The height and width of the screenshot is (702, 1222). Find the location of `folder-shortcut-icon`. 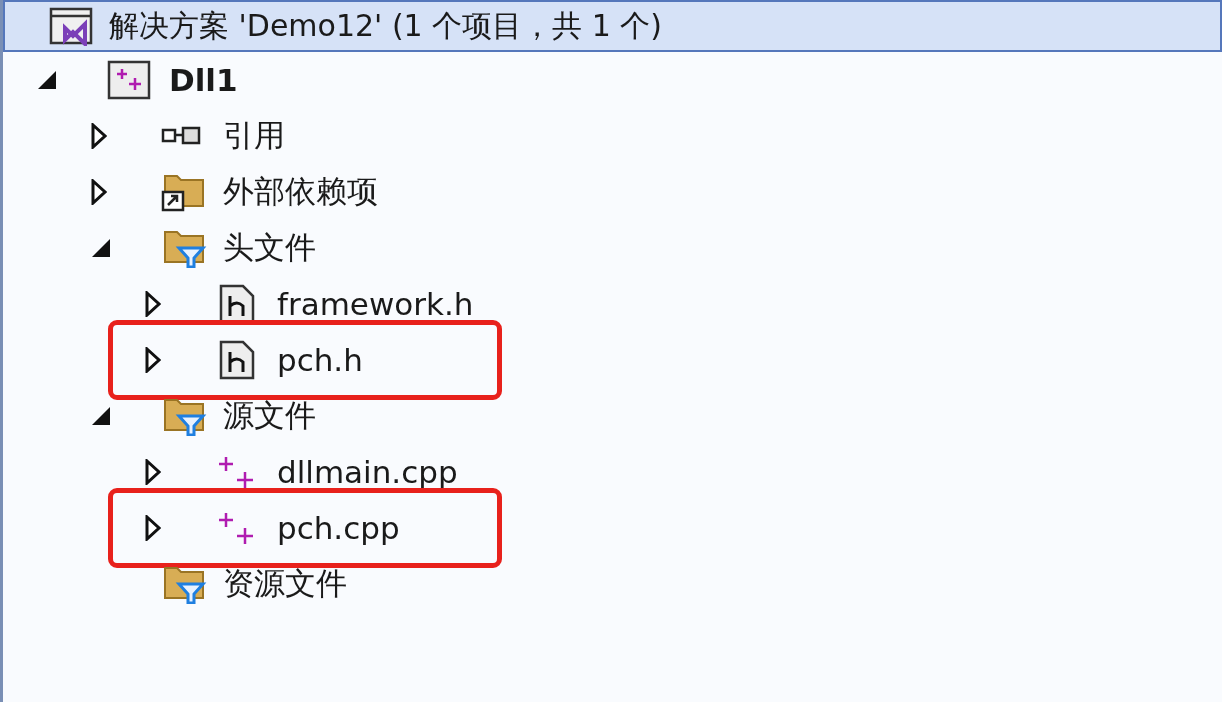

folder-shortcut-icon is located at coordinates (184, 192).